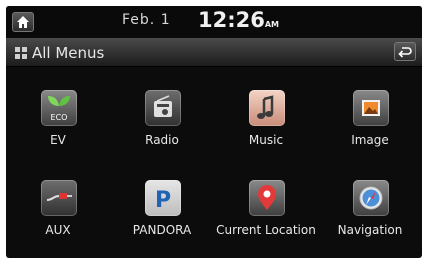 The image size is (431, 261). Describe the element at coordinates (370, 230) in the screenshot. I see `menu-item-label: Navigation` at that location.